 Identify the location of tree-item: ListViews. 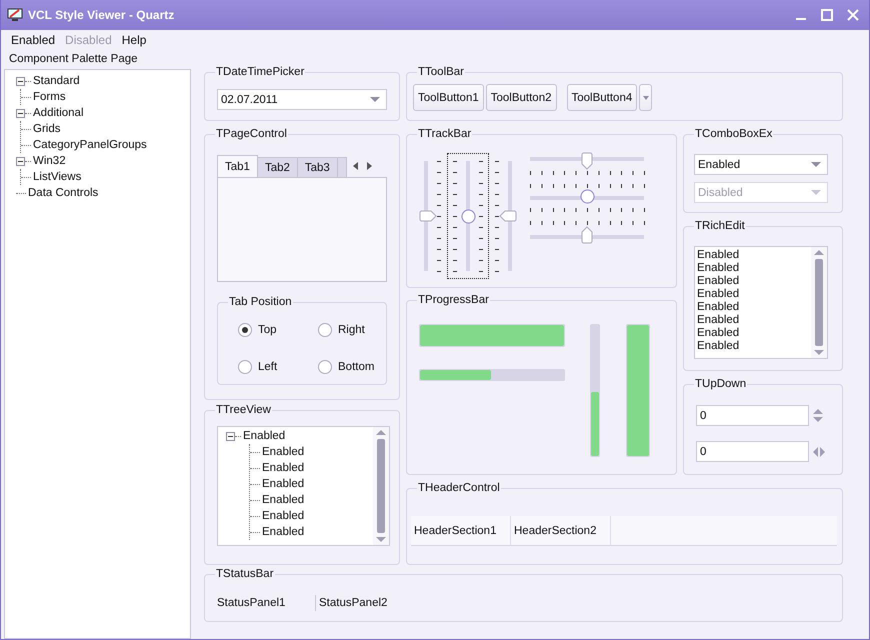
(57, 177).